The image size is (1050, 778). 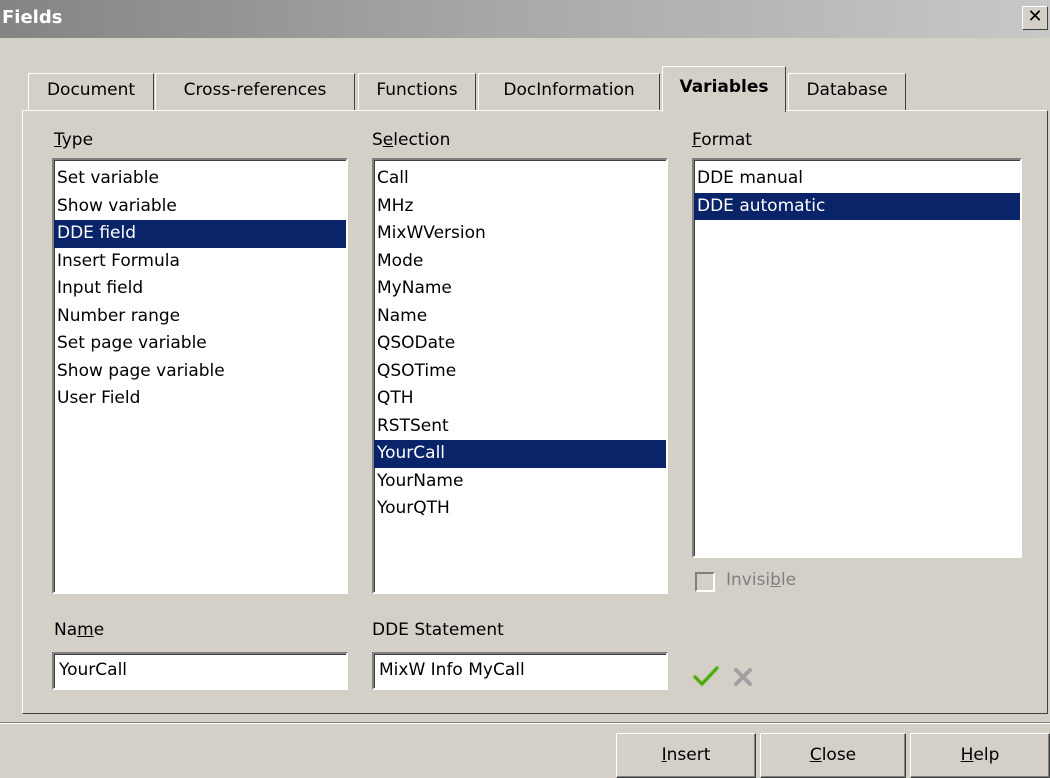 What do you see at coordinates (686, 755) in the screenshot?
I see `insert-button: Insert` at bounding box center [686, 755].